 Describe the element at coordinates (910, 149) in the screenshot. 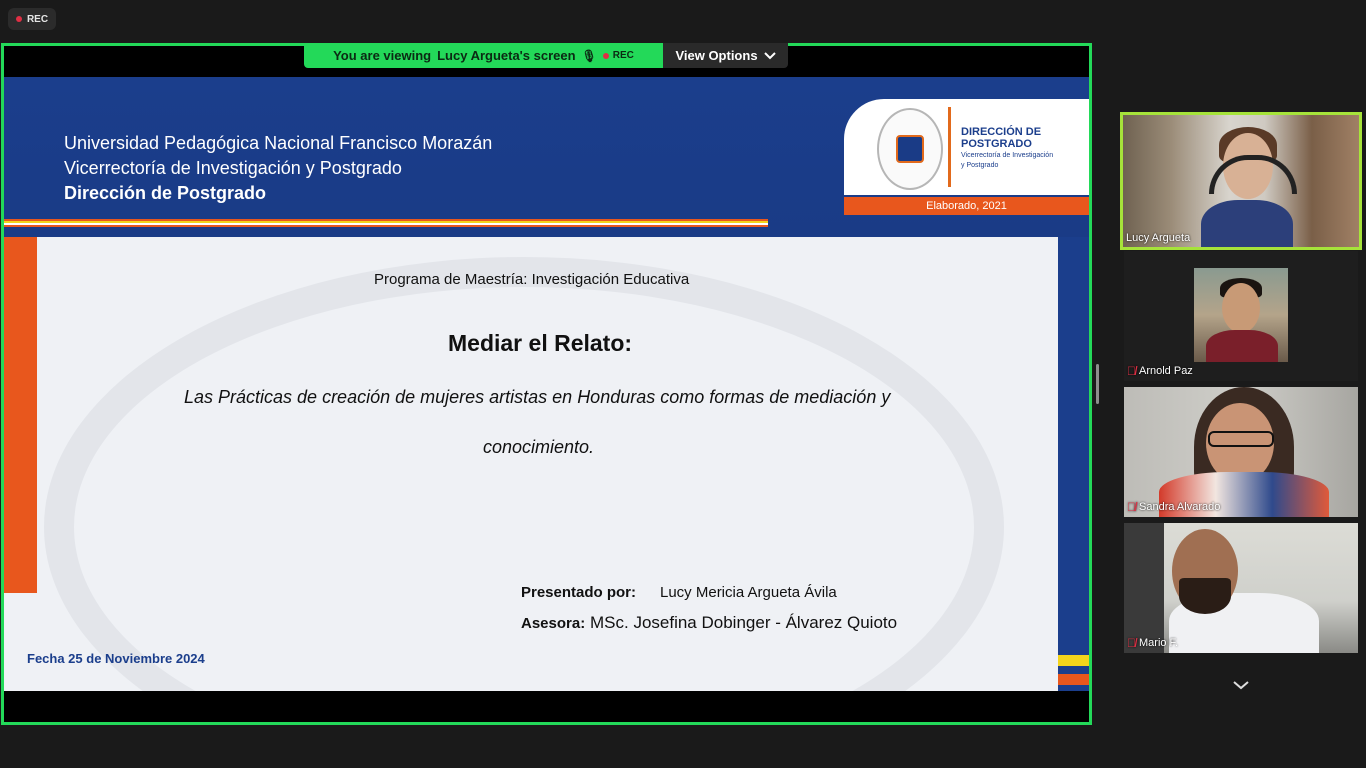

I see `university-seal-icon` at that location.